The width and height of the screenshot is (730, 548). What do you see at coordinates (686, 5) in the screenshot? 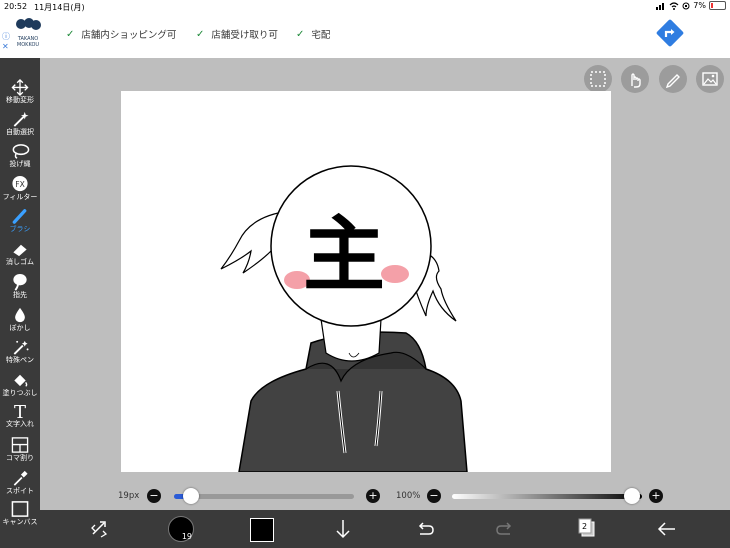
I see `orientation-lock-icon` at bounding box center [686, 5].